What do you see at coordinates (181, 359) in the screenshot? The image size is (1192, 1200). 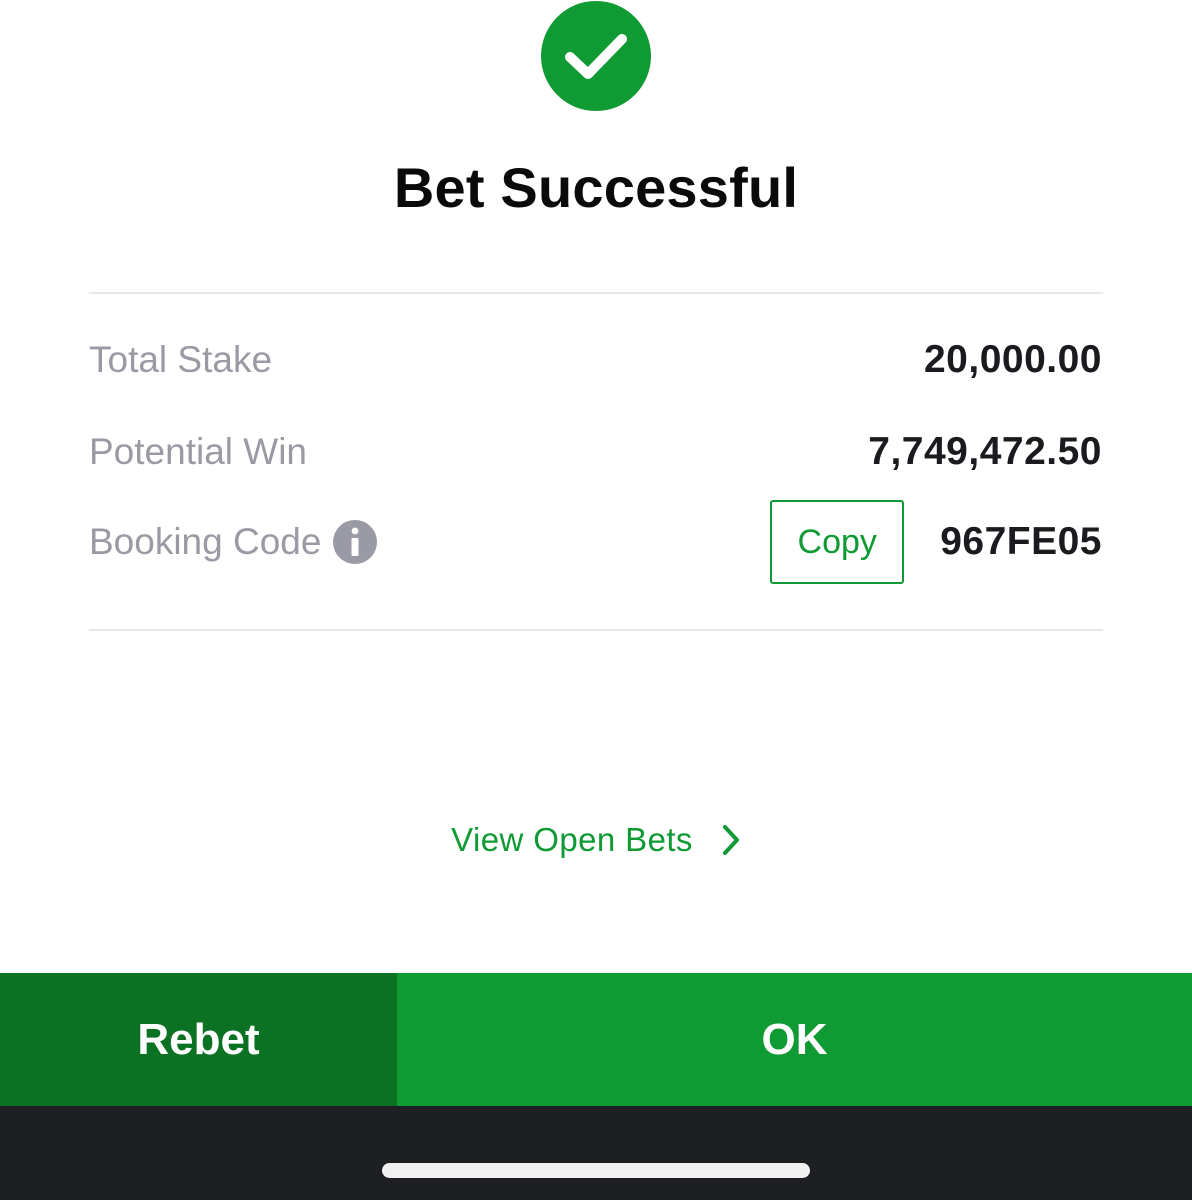 I see `total-stake-label: Total Stake` at bounding box center [181, 359].